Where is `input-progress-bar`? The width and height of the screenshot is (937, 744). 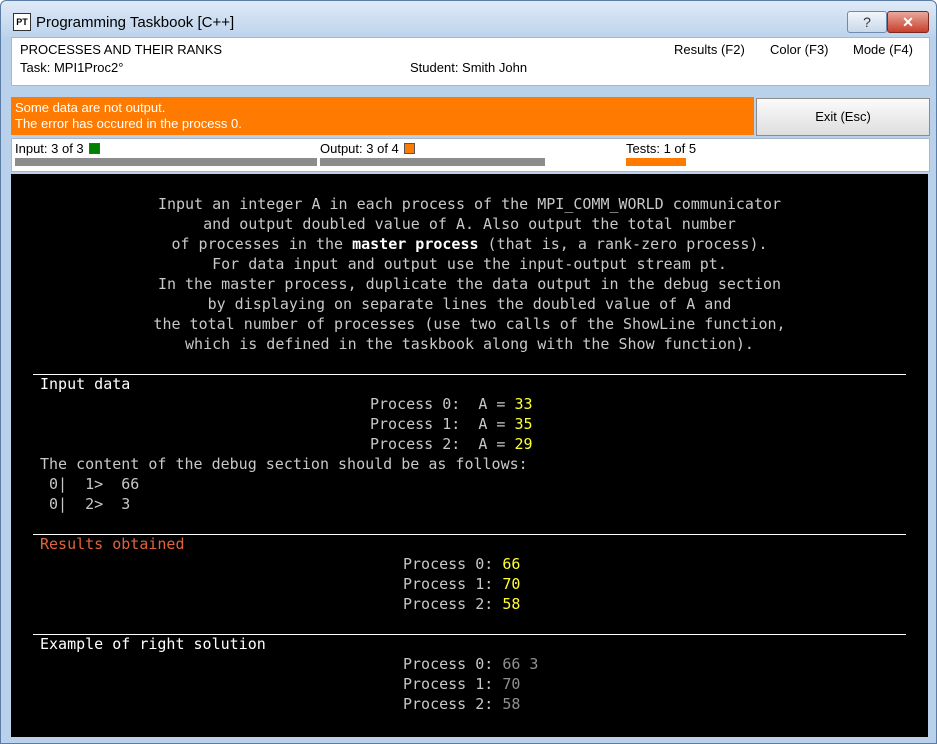 input-progress-bar is located at coordinates (166, 162).